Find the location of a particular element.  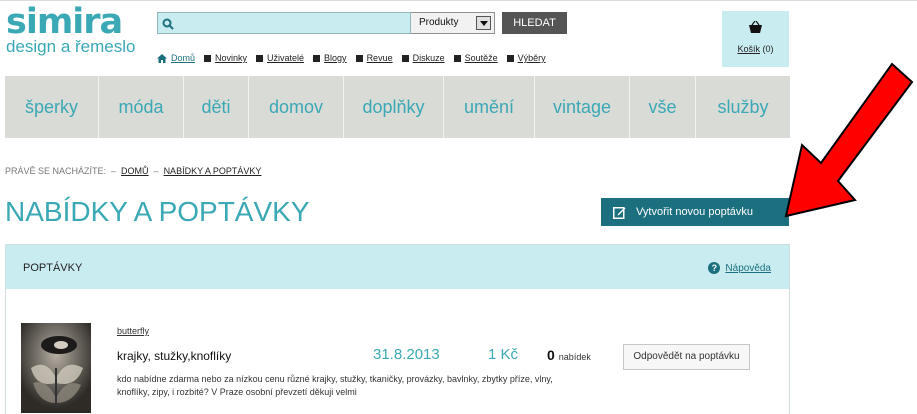

help-link-label: Nápověda is located at coordinates (748, 268).